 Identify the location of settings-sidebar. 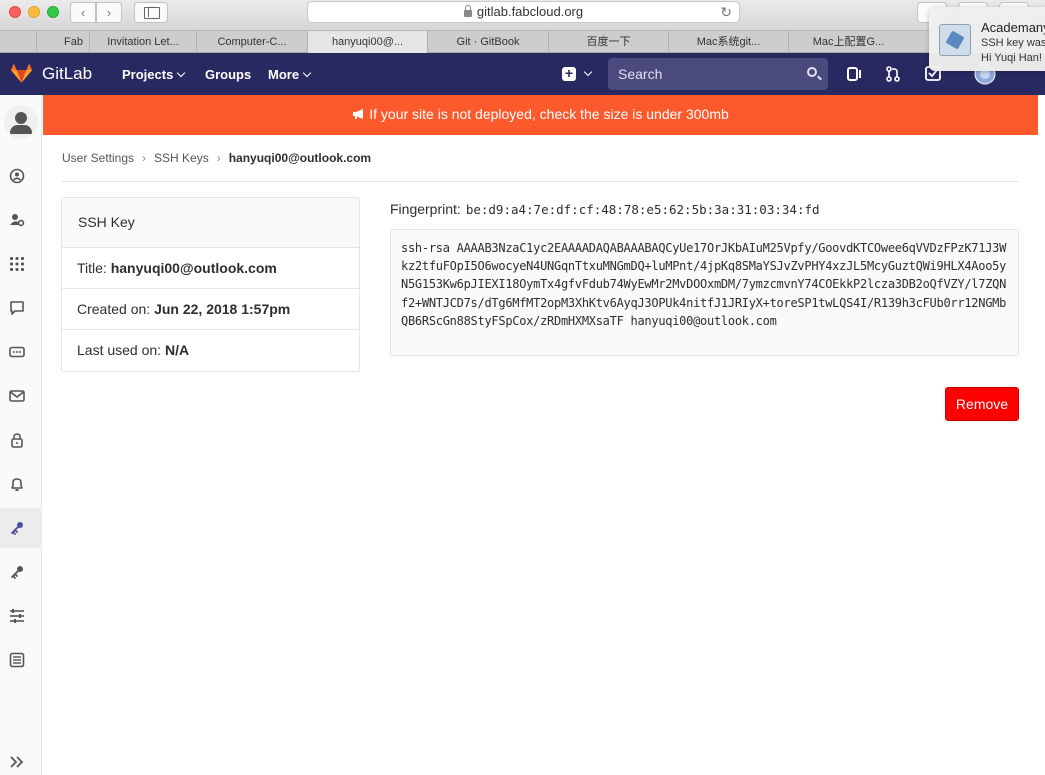
(21, 435).